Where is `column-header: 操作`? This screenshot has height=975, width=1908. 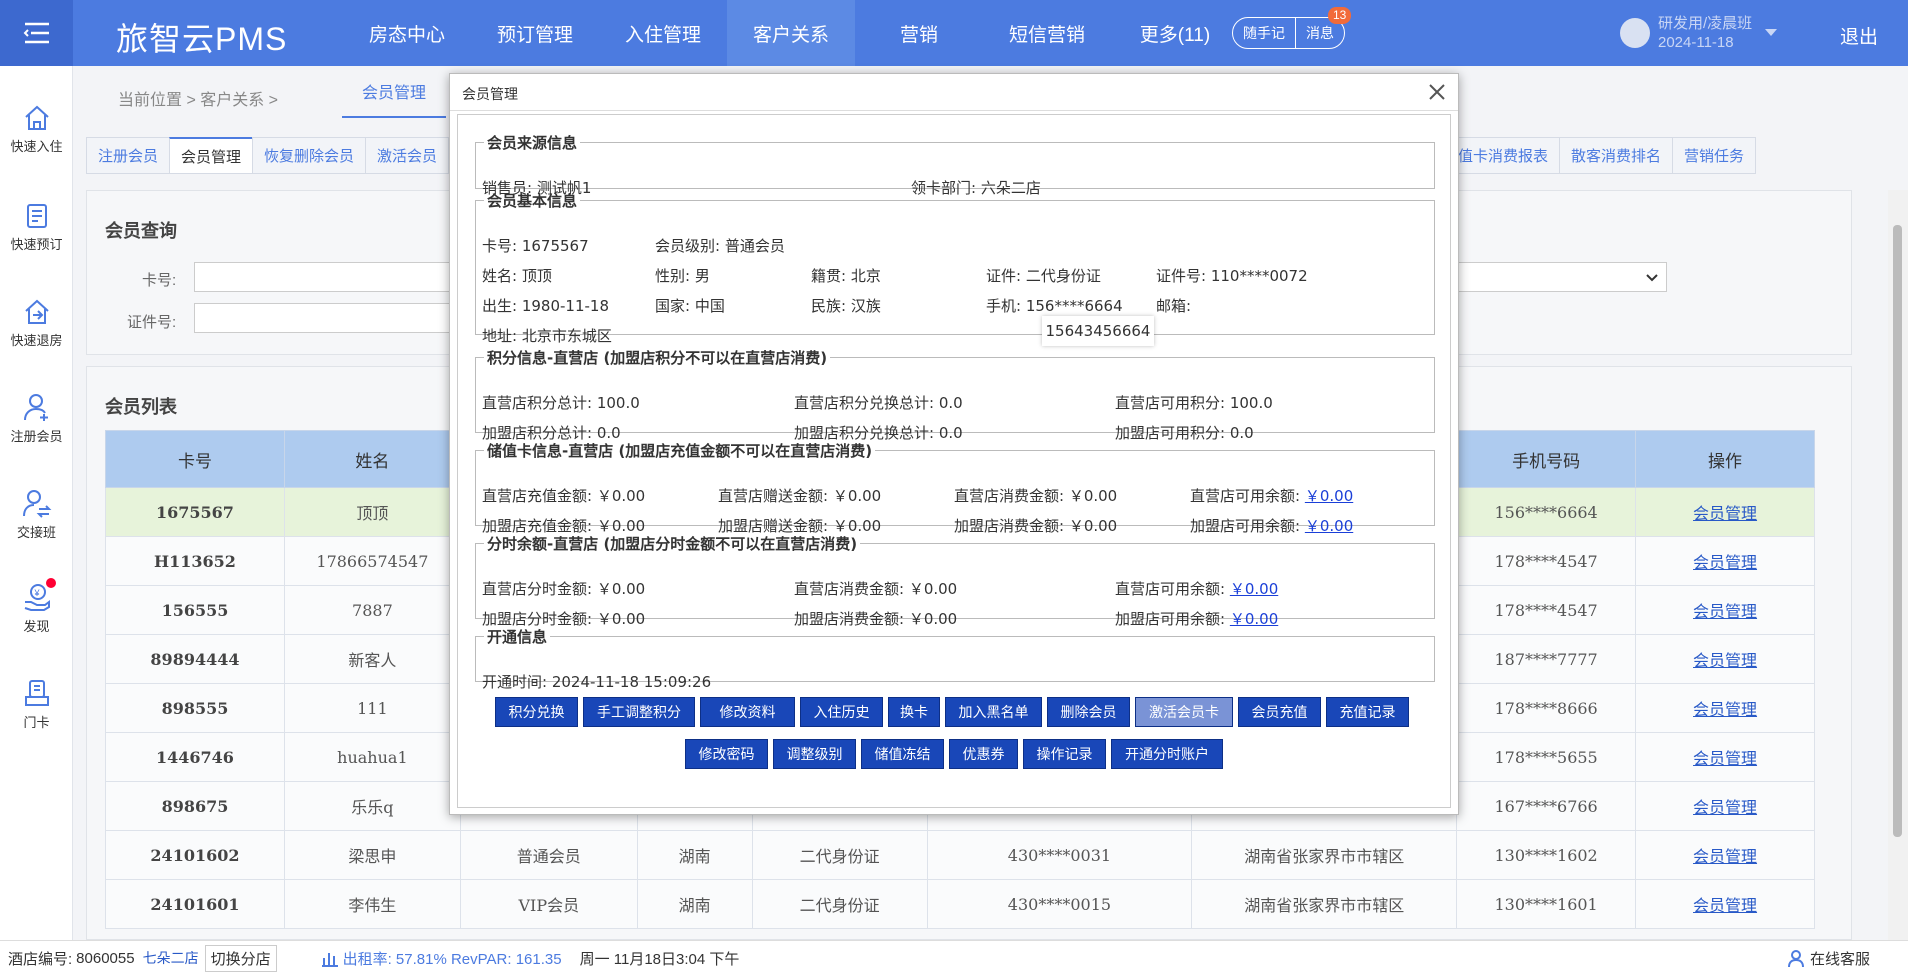 column-header: 操作 is located at coordinates (1725, 459).